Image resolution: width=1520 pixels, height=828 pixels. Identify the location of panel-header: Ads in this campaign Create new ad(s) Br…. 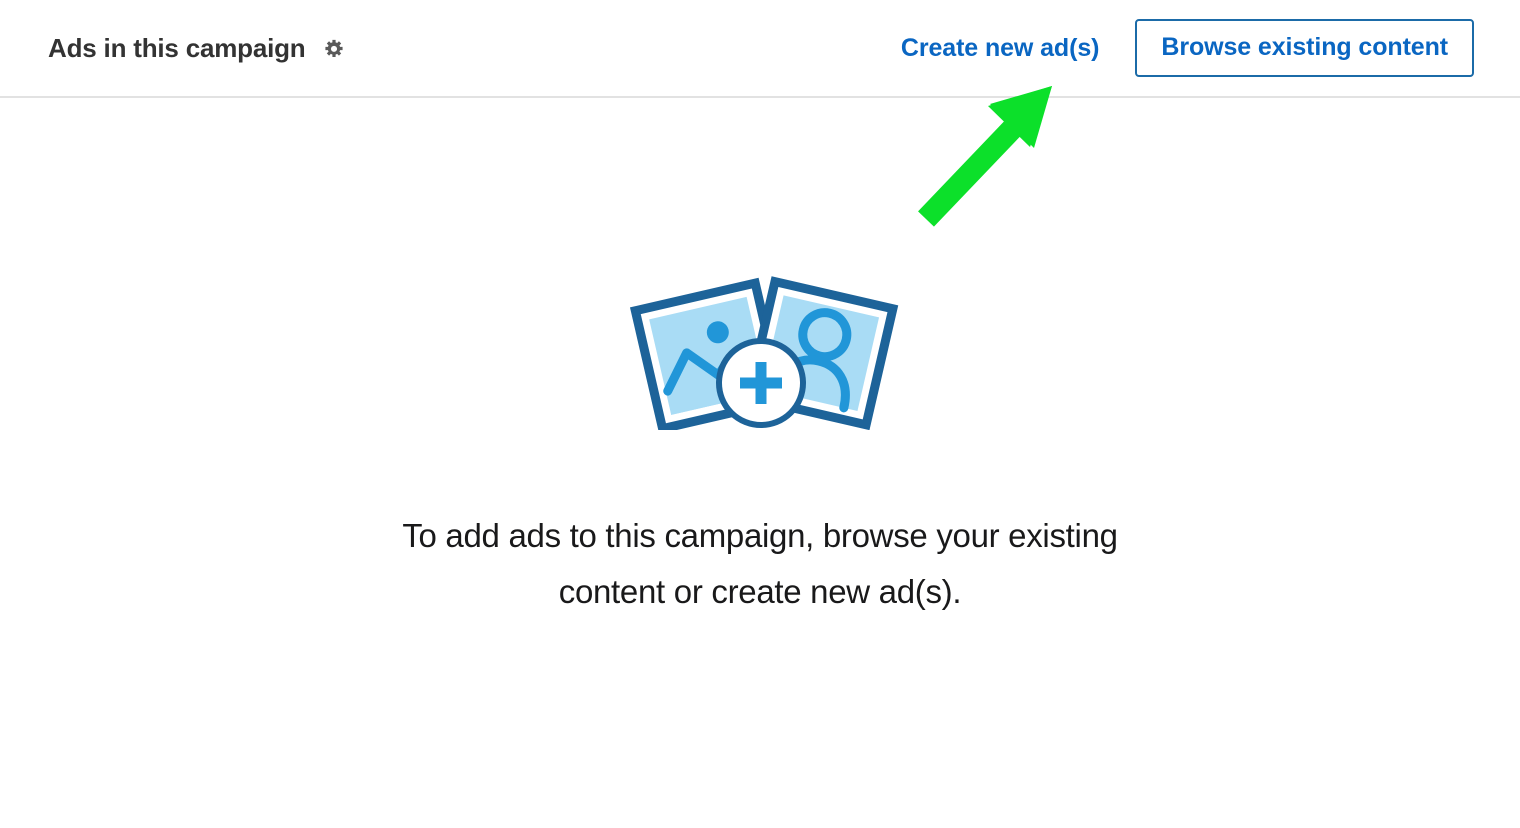
(760, 49).